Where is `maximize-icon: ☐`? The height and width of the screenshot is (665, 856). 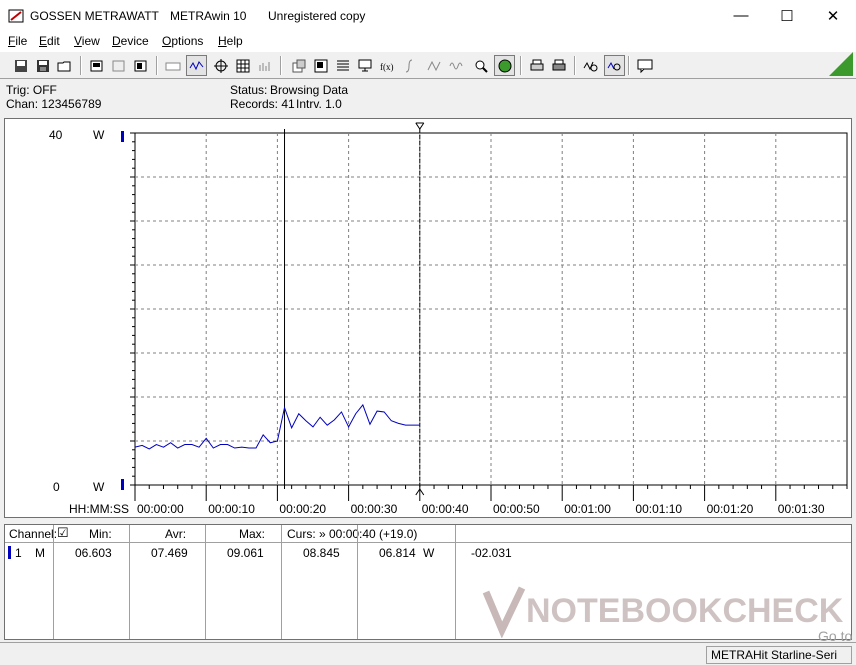 maximize-icon: ☐ is located at coordinates (787, 16).